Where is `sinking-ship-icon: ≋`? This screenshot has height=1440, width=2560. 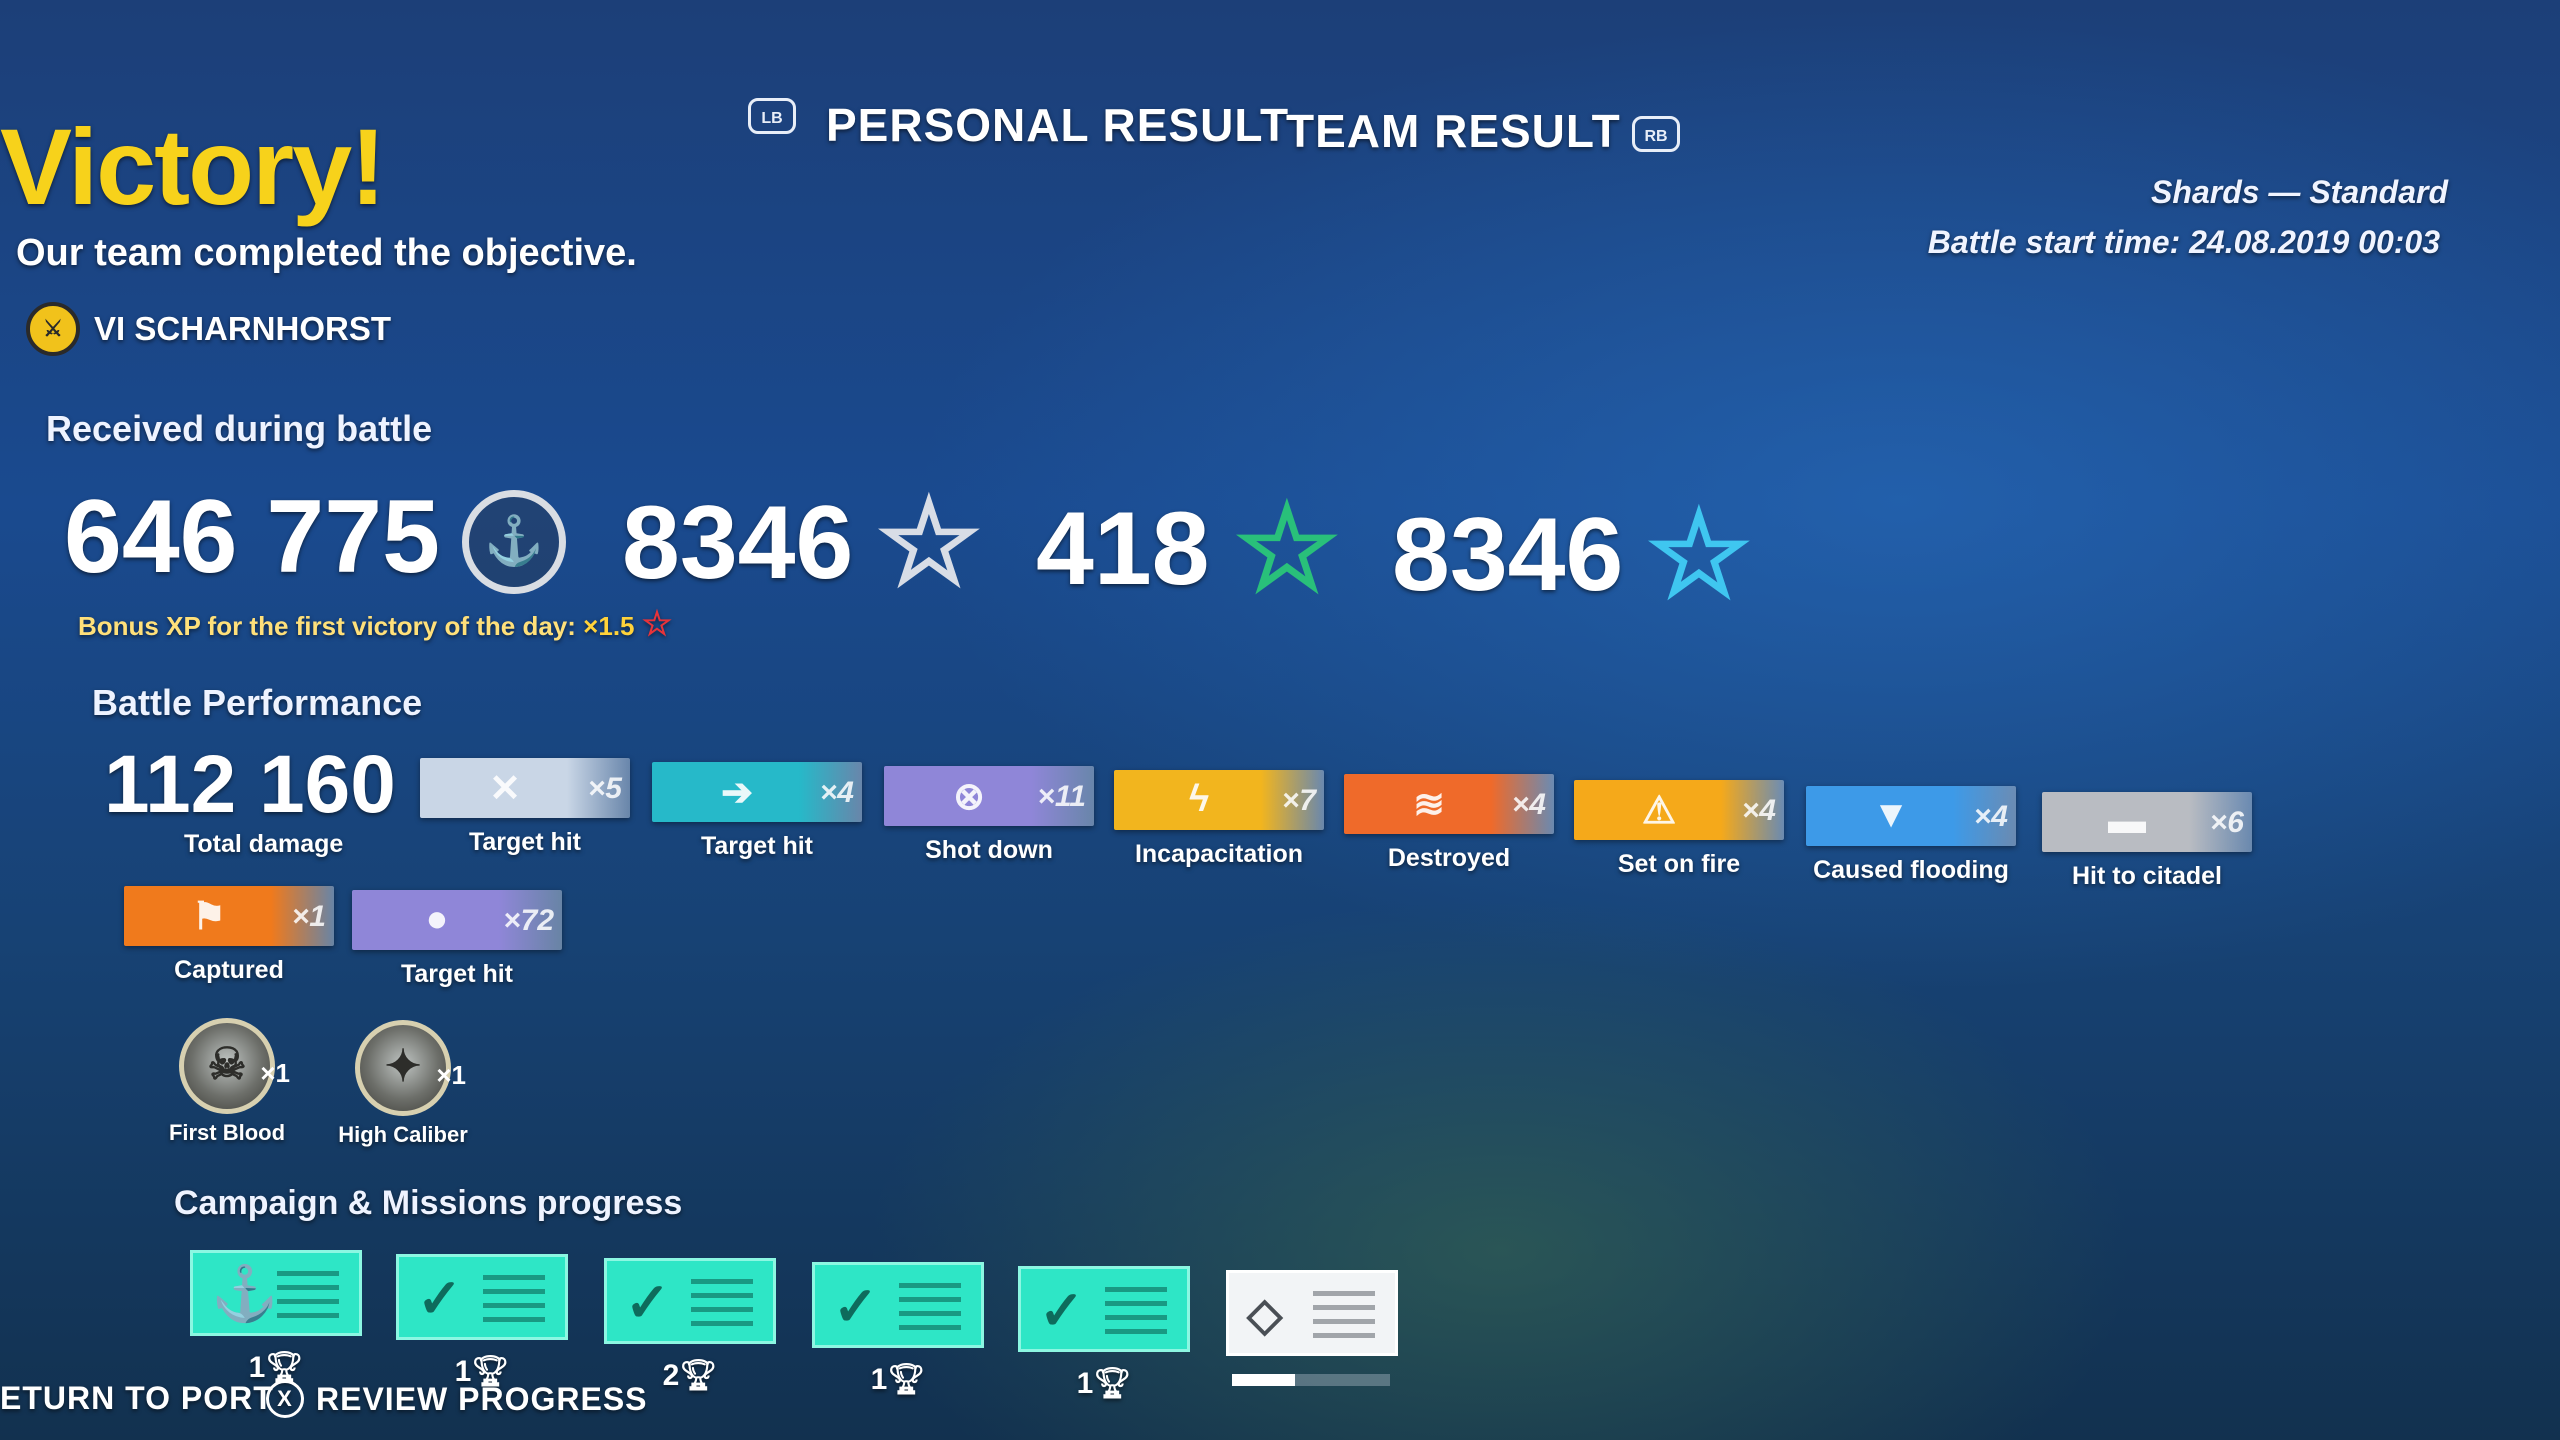
sinking-ship-icon: ≋ is located at coordinates (1429, 805).